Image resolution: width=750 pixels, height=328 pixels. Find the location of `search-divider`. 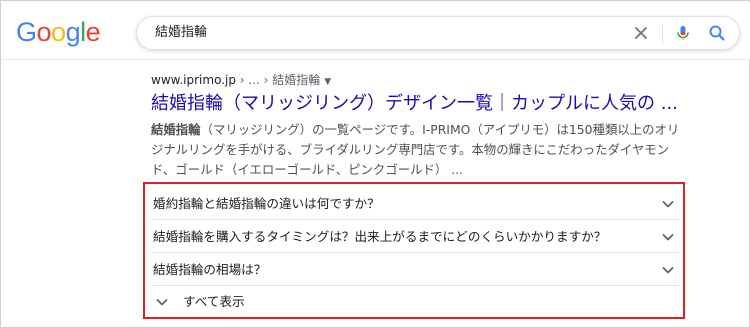

search-divider is located at coordinates (662, 34).